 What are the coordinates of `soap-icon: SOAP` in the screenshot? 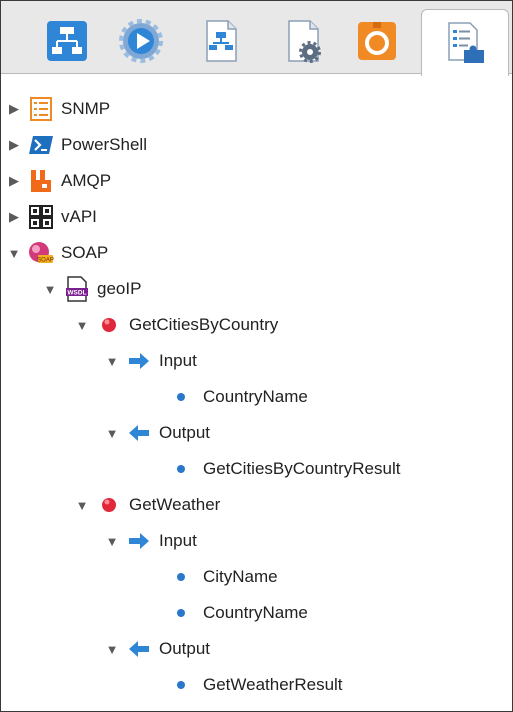 It's located at (41, 253).